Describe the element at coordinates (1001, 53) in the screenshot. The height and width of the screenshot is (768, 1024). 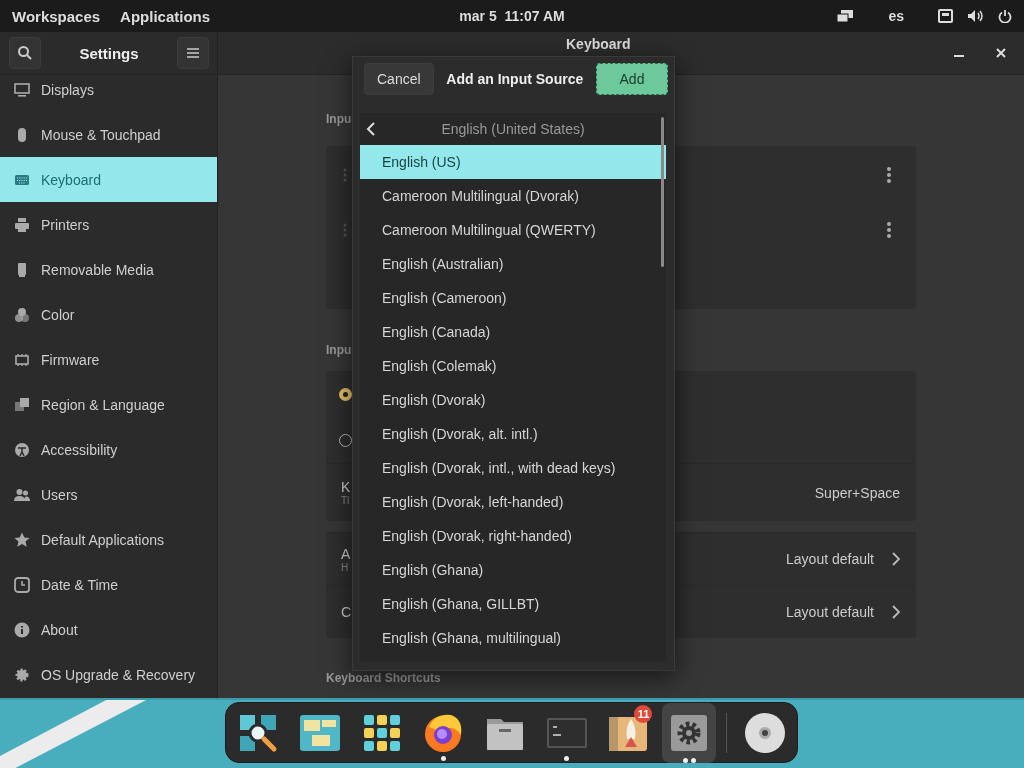
I see `close-icon` at that location.